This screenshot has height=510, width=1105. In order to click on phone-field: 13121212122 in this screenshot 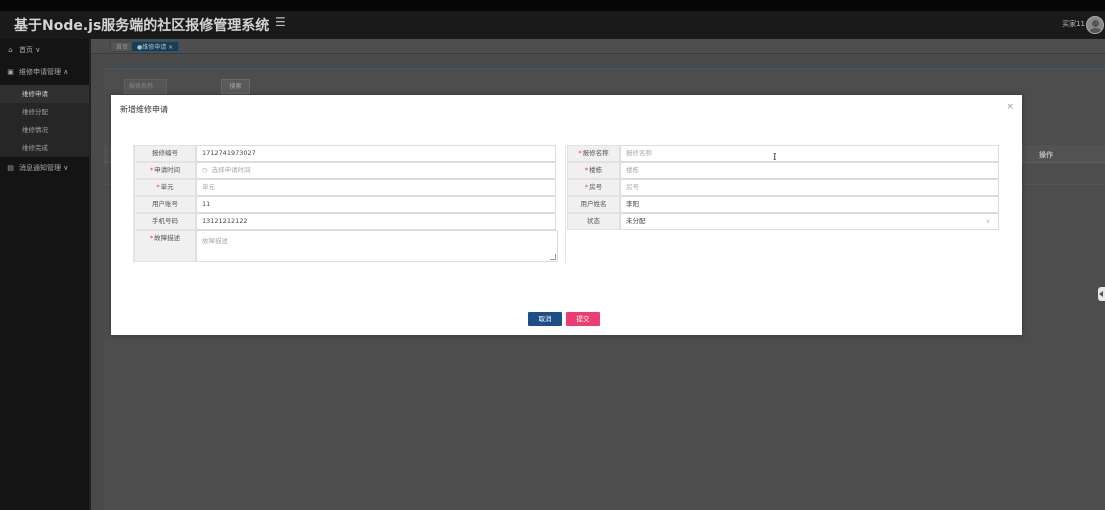, I will do `click(376, 221)`.